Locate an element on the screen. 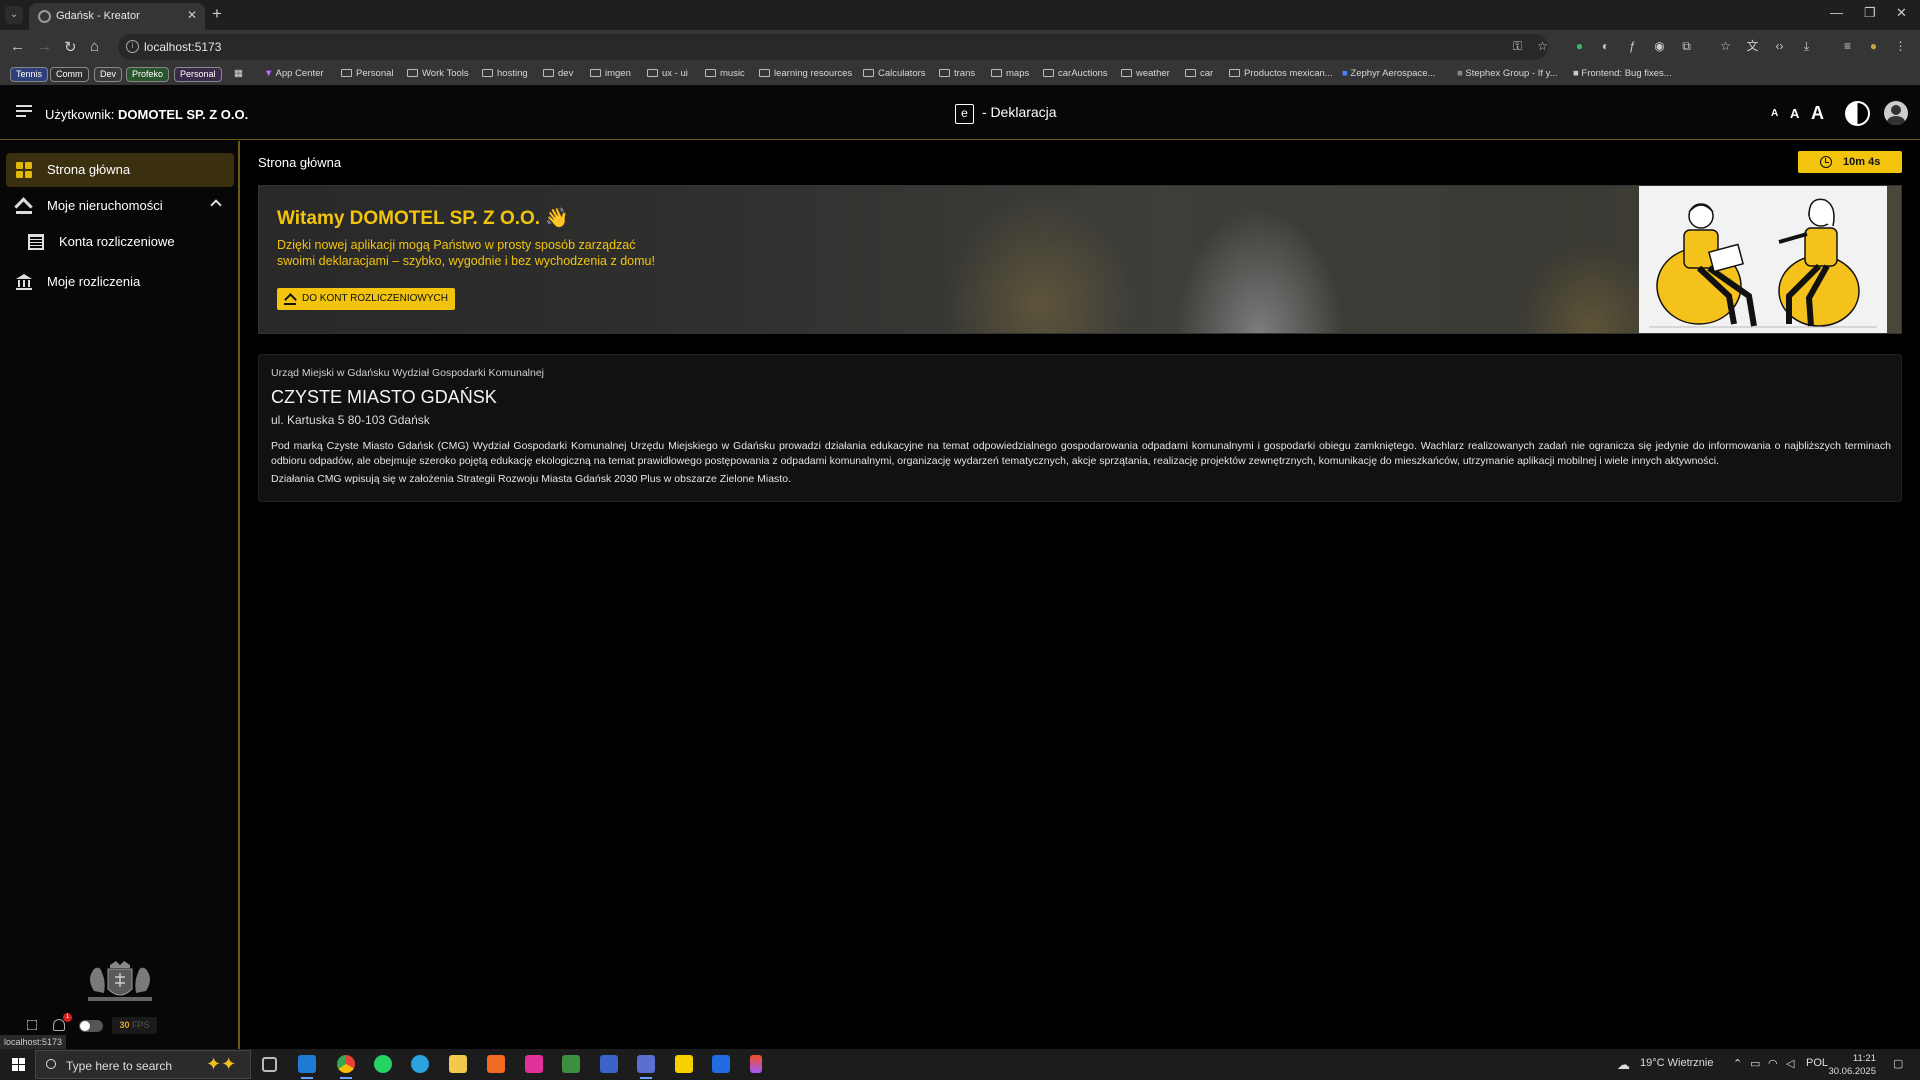 The height and width of the screenshot is (1080, 1920). bookmark-folder: music is located at coordinates (725, 73).